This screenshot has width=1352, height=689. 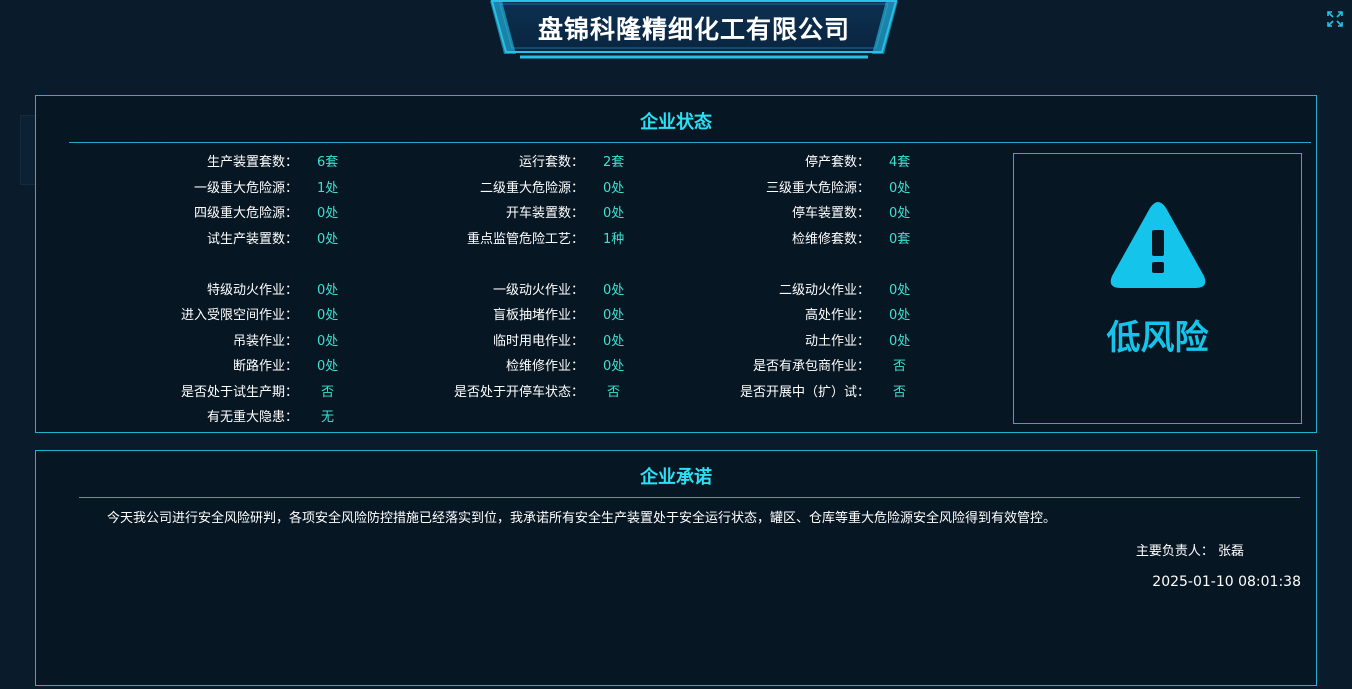 I want to click on risk-level-box: 低风险, so click(x=1157, y=288).